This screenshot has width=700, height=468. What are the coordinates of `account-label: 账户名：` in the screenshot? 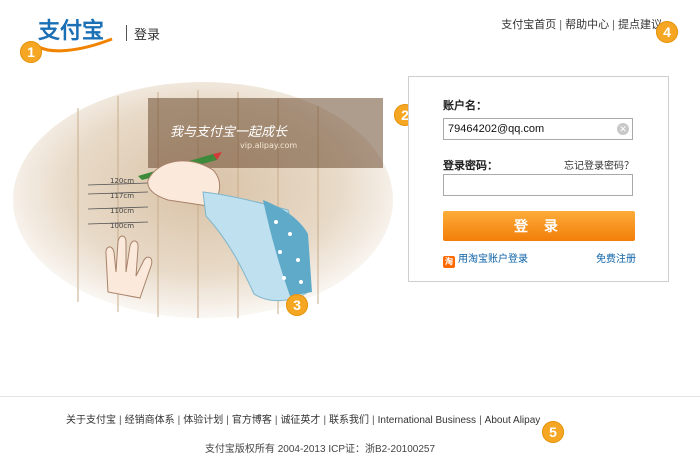 It's located at (465, 106).